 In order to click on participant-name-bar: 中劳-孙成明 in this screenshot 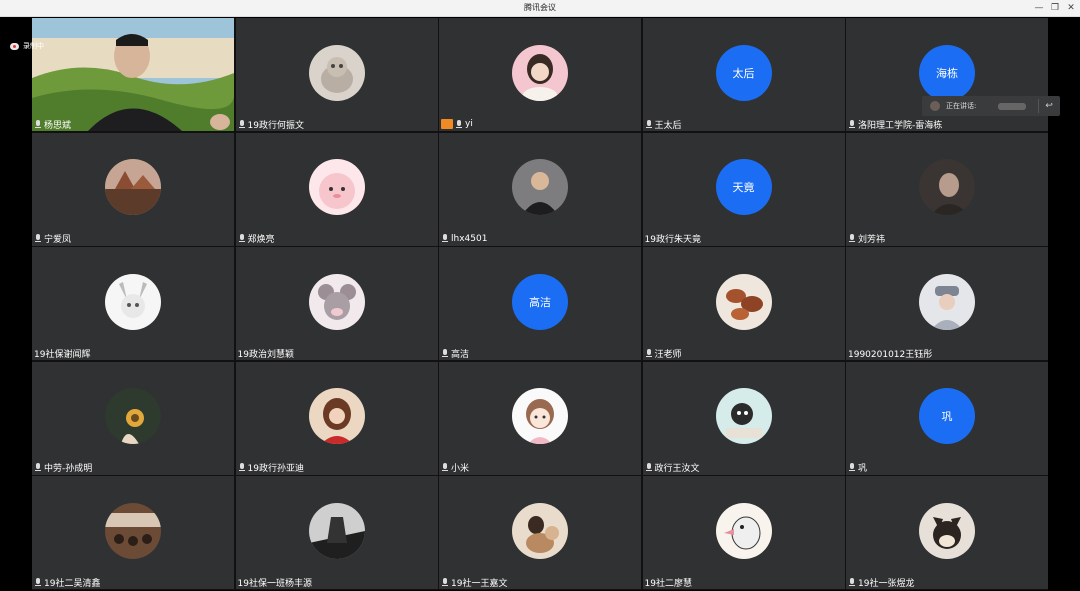, I will do `click(63, 468)`.